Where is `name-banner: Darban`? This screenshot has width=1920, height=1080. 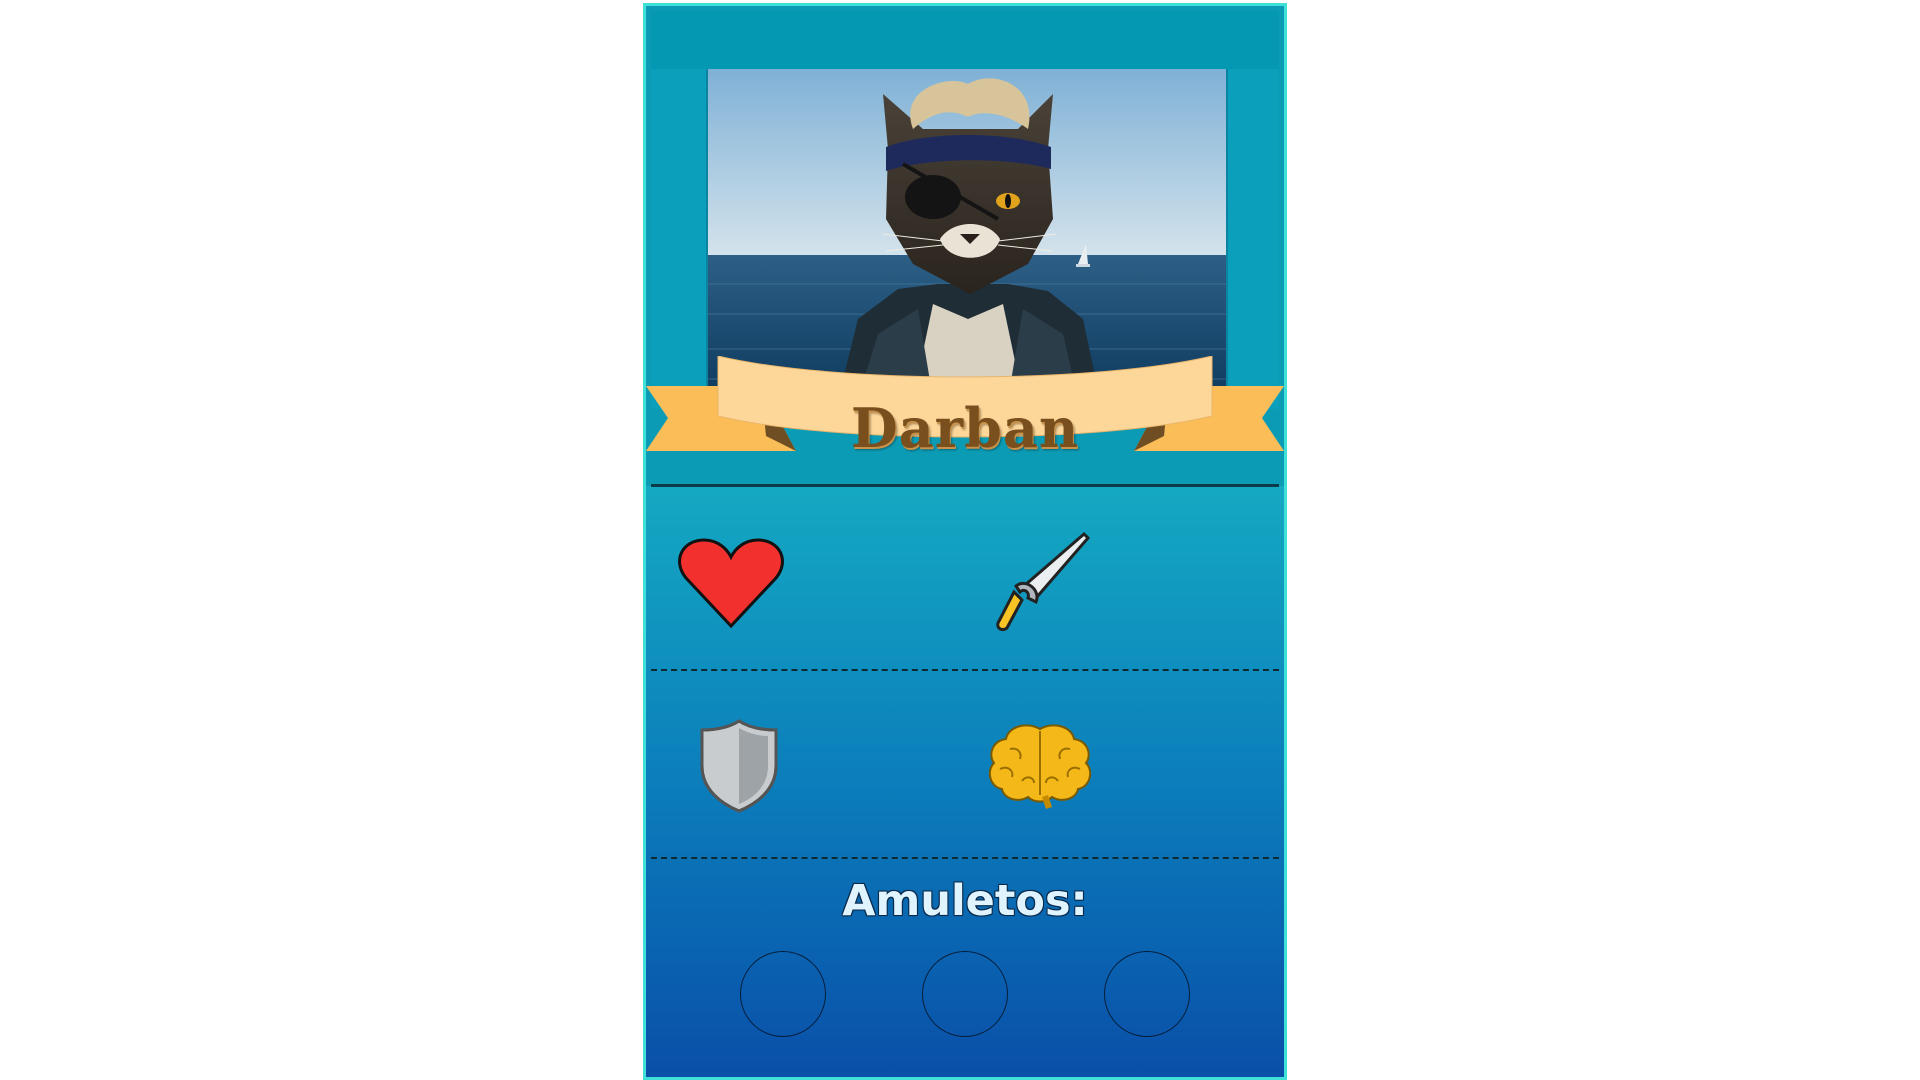 name-banner: Darban is located at coordinates (965, 420).